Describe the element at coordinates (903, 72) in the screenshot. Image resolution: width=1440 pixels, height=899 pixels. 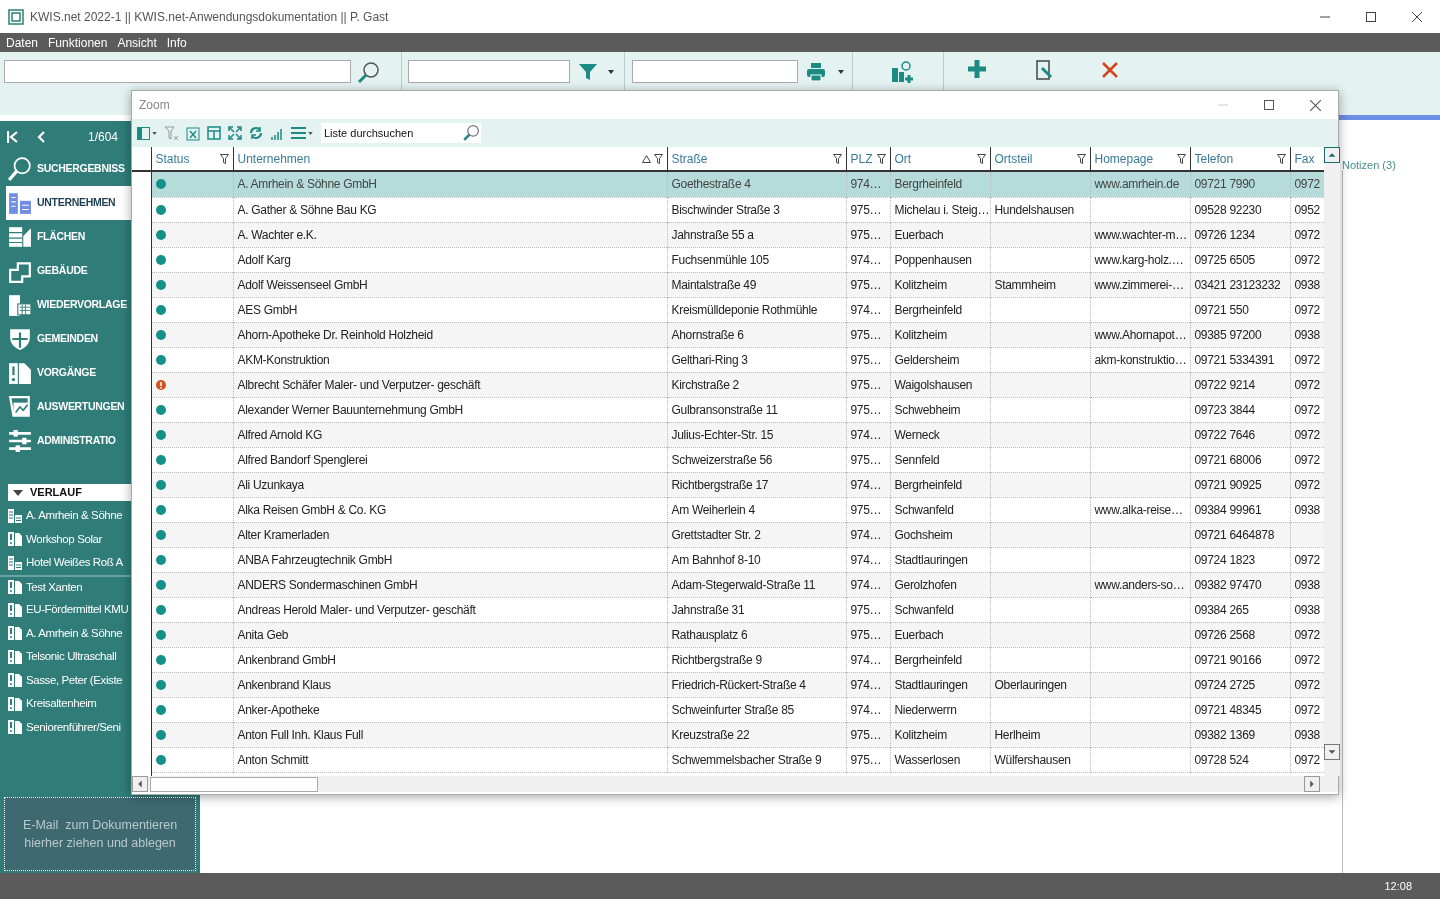
I see `add-contact-icon` at that location.